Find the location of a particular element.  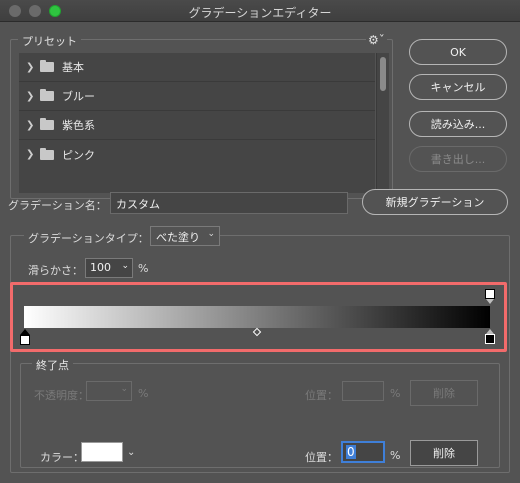

preset-folder-item: ❯ 紫色系 is located at coordinates (197, 125).